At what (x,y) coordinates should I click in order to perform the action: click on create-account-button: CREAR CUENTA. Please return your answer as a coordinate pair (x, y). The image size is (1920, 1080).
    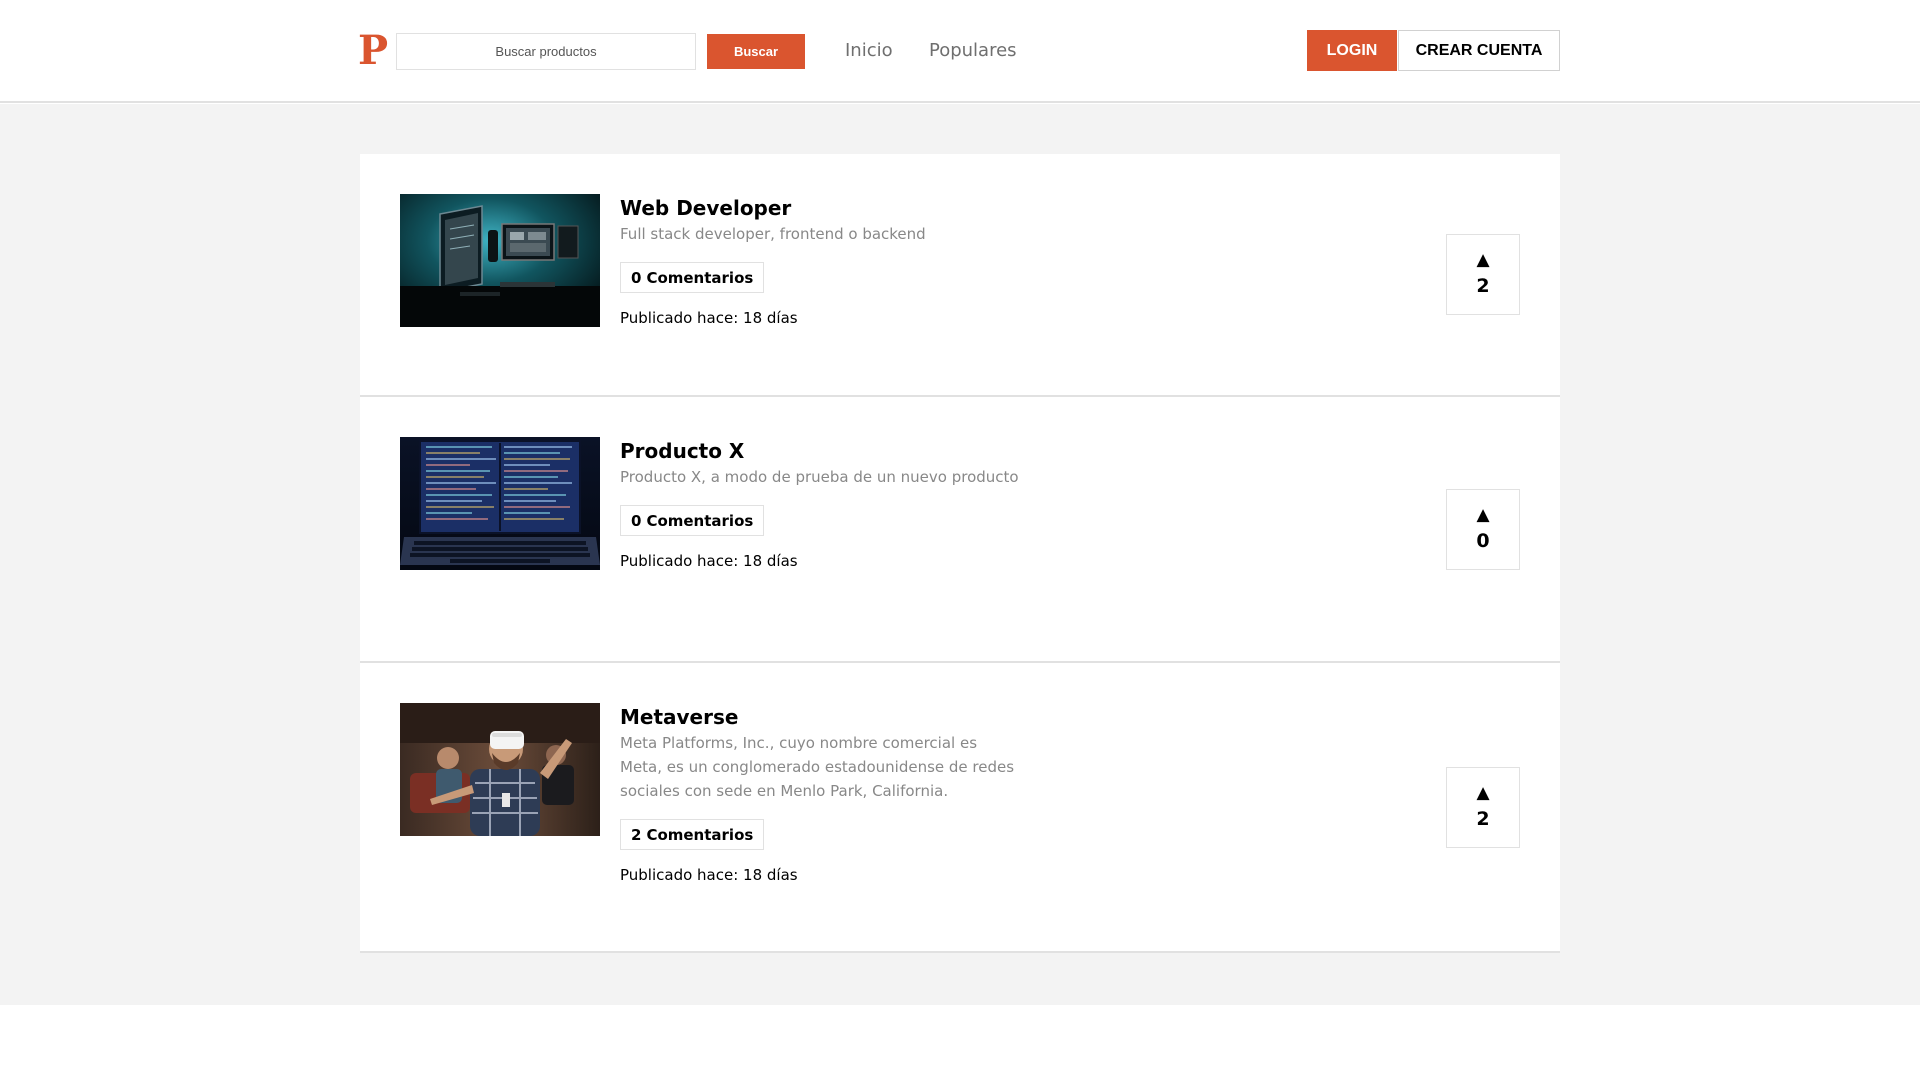
    Looking at the image, I should click on (1479, 50).